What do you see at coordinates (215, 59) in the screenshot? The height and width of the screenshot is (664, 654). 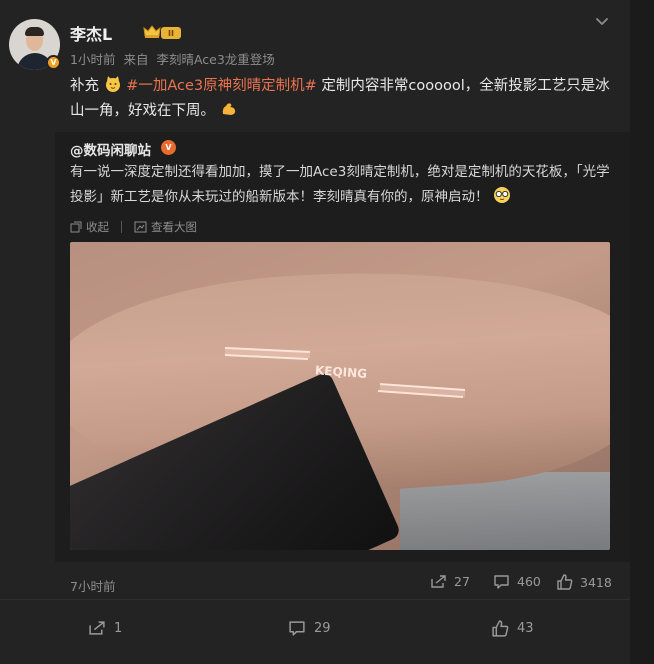 I see `post-source: 李刻晴Ace3龙重登场` at bounding box center [215, 59].